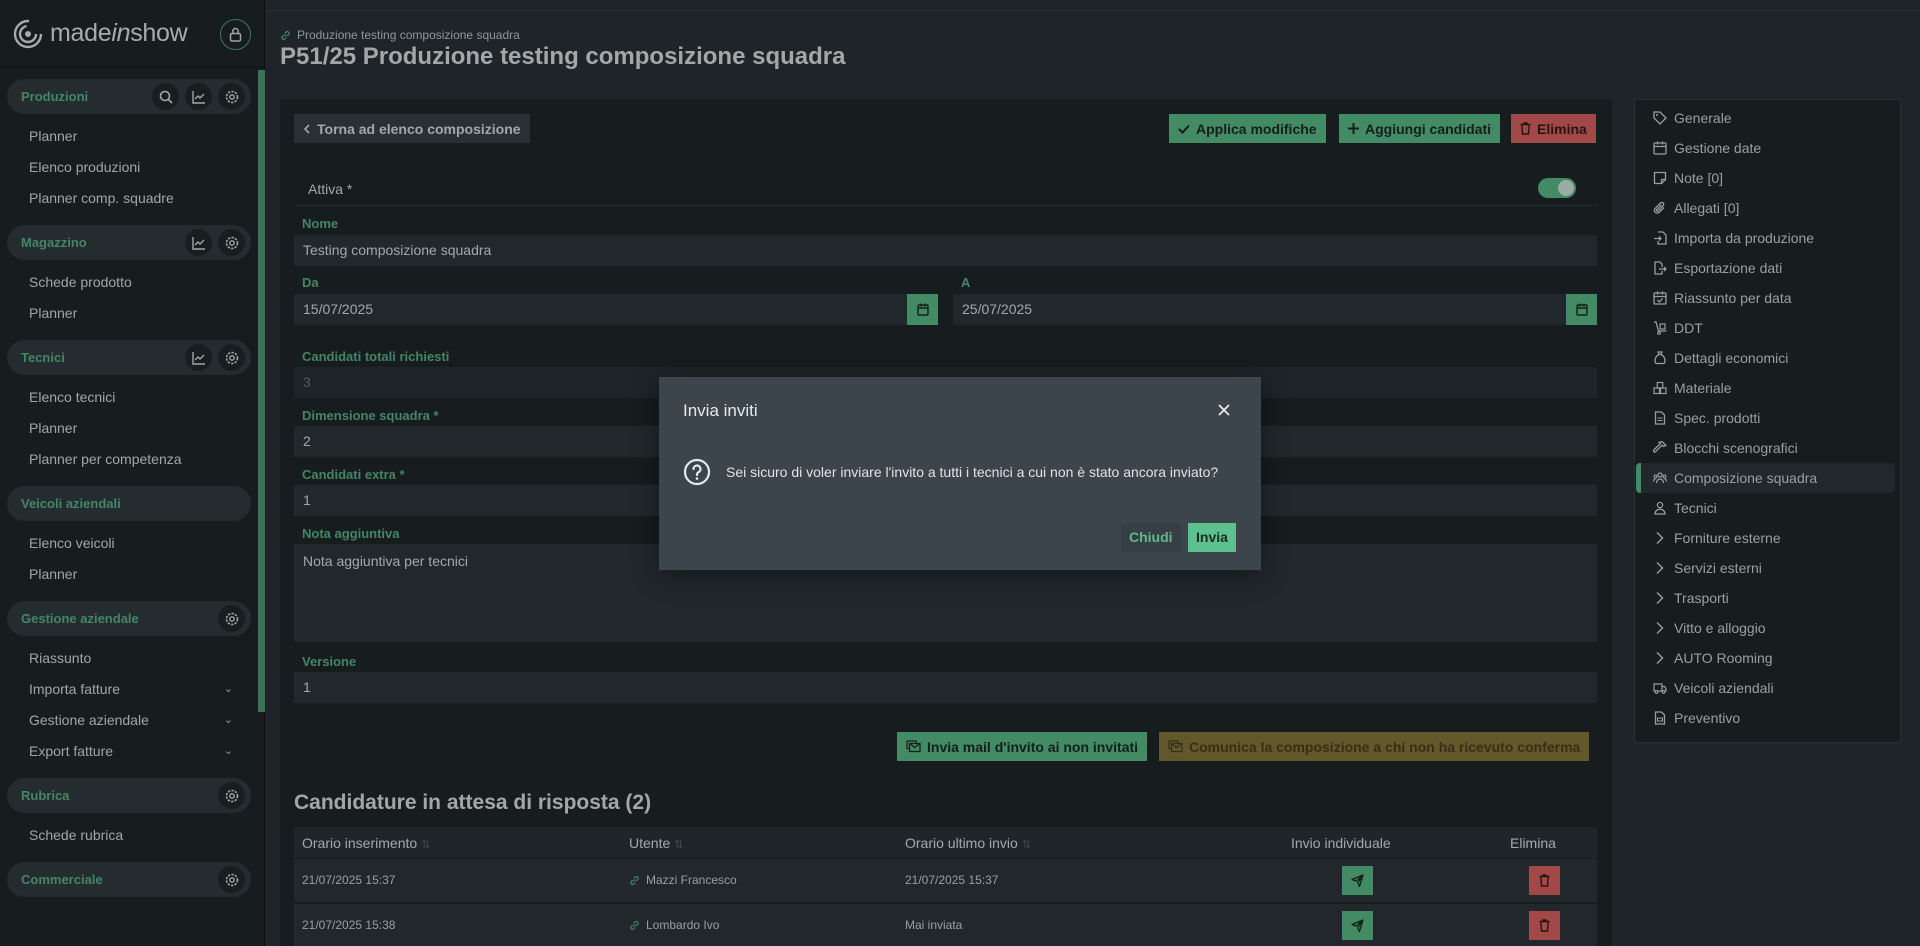  I want to click on modal-confirm-button: Invia, so click(1212, 537).